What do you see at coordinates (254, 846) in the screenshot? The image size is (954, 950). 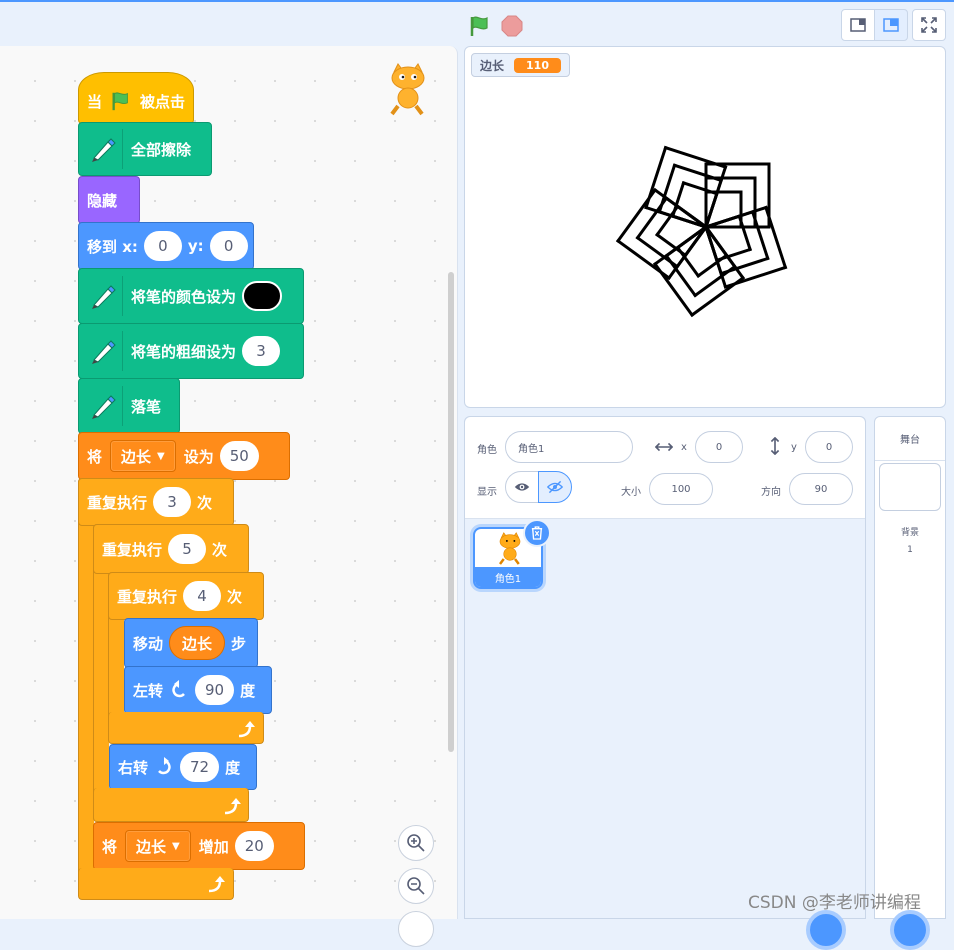 I see `change-var-value-input: 20` at bounding box center [254, 846].